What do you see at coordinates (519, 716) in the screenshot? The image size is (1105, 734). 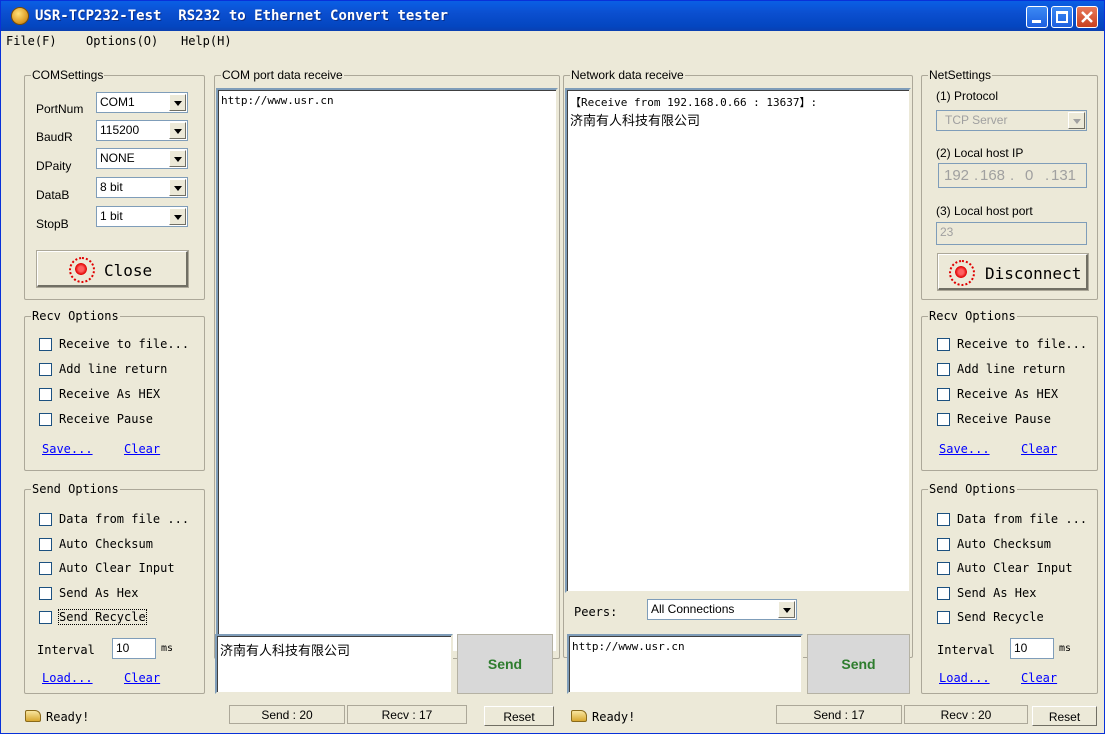 I see `left-reset-button: Reset` at bounding box center [519, 716].